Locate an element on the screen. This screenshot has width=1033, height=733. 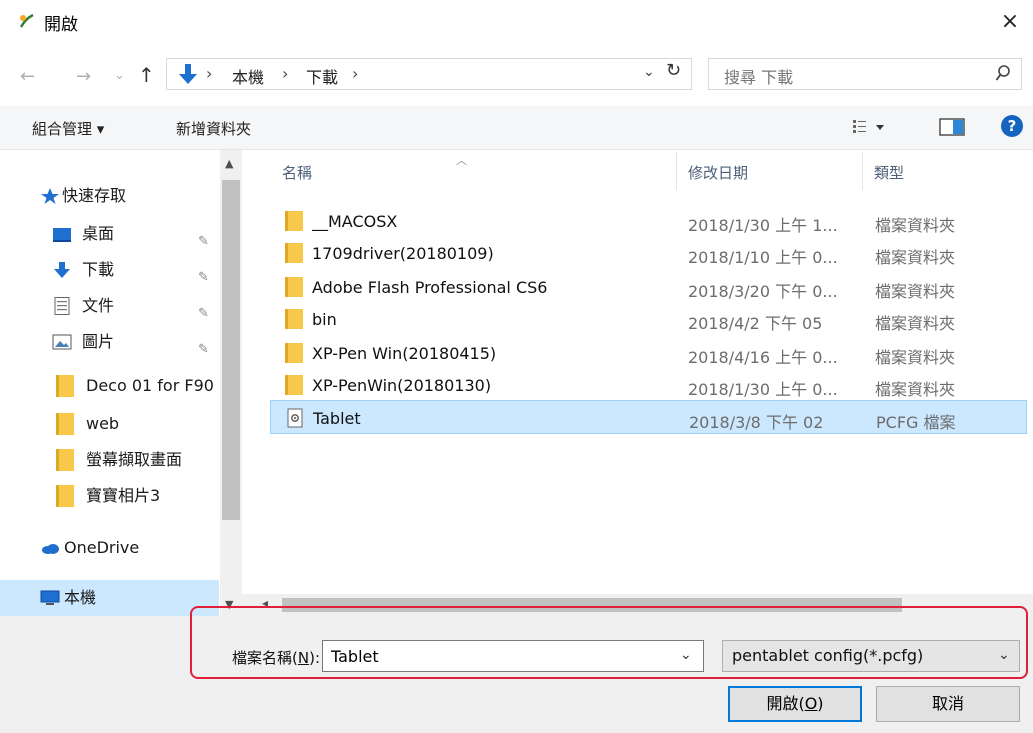
column-header-date: 修改日期 is located at coordinates (718, 172).